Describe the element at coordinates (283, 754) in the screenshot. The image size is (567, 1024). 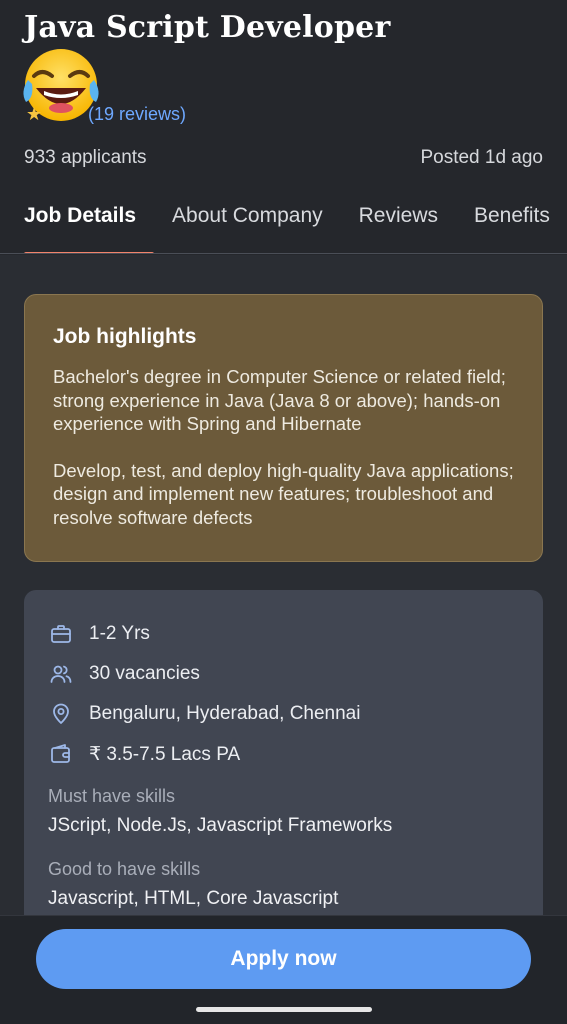
I see `salary-row: ₹ 3.5-7.5 Lacs PA` at that location.